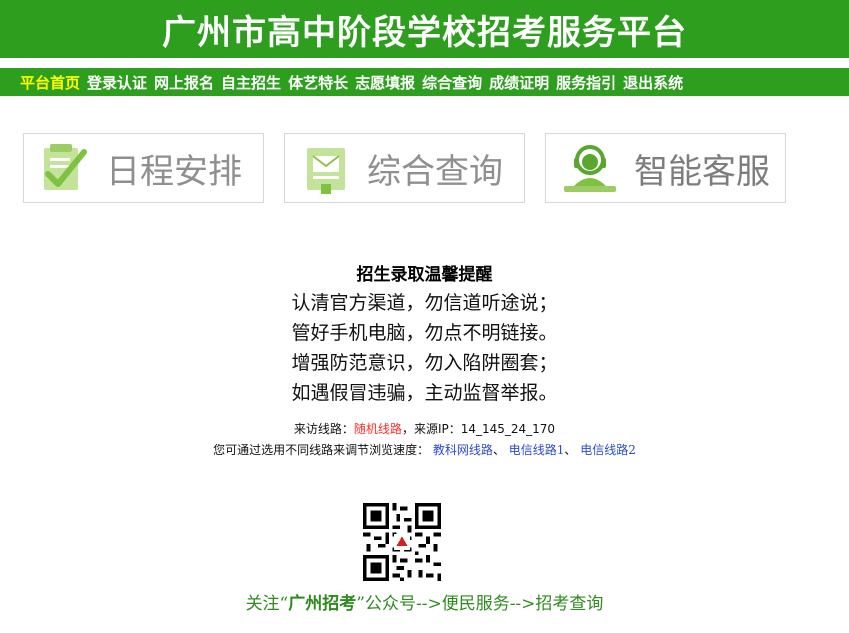 The height and width of the screenshot is (633, 849). I want to click on follow-wechat-hint: 关注“广州招考”公众号-->便民服务-->招考查询, so click(424, 601).